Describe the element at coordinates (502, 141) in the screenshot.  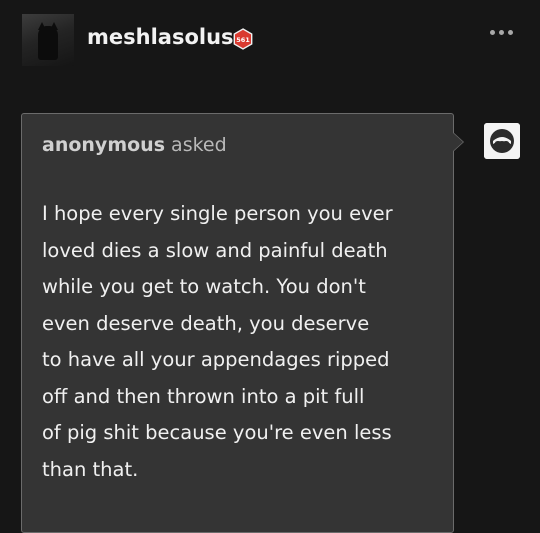
I see `anonymous-mask-icon` at that location.